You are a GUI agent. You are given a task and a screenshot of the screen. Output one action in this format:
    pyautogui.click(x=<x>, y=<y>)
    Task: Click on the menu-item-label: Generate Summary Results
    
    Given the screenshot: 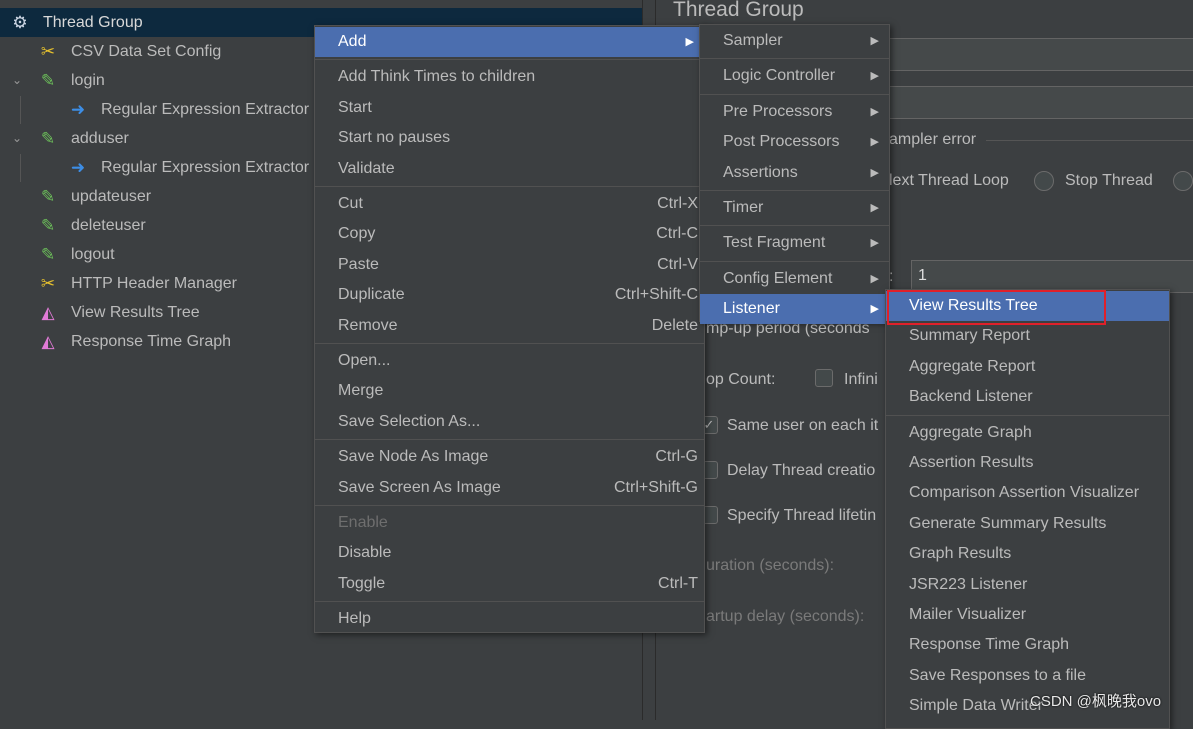 What is the action you would take?
    pyautogui.click(x=1008, y=523)
    